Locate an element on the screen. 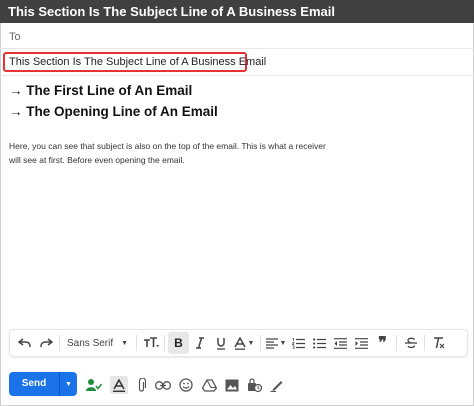  numbered-list-icon is located at coordinates (298, 343).